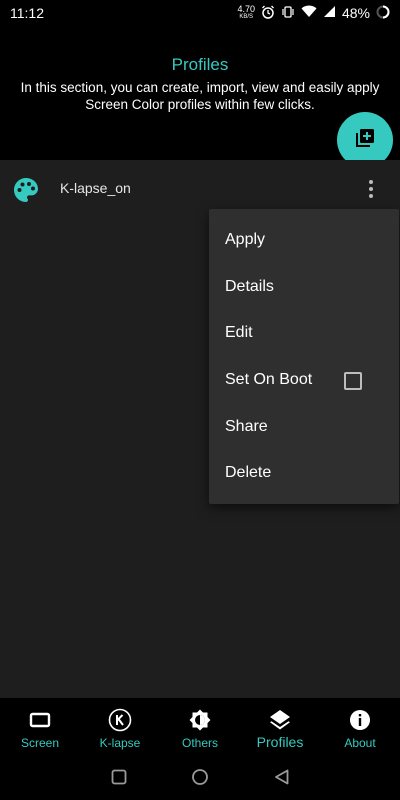  I want to click on cell-signal-icon, so click(329, 13).